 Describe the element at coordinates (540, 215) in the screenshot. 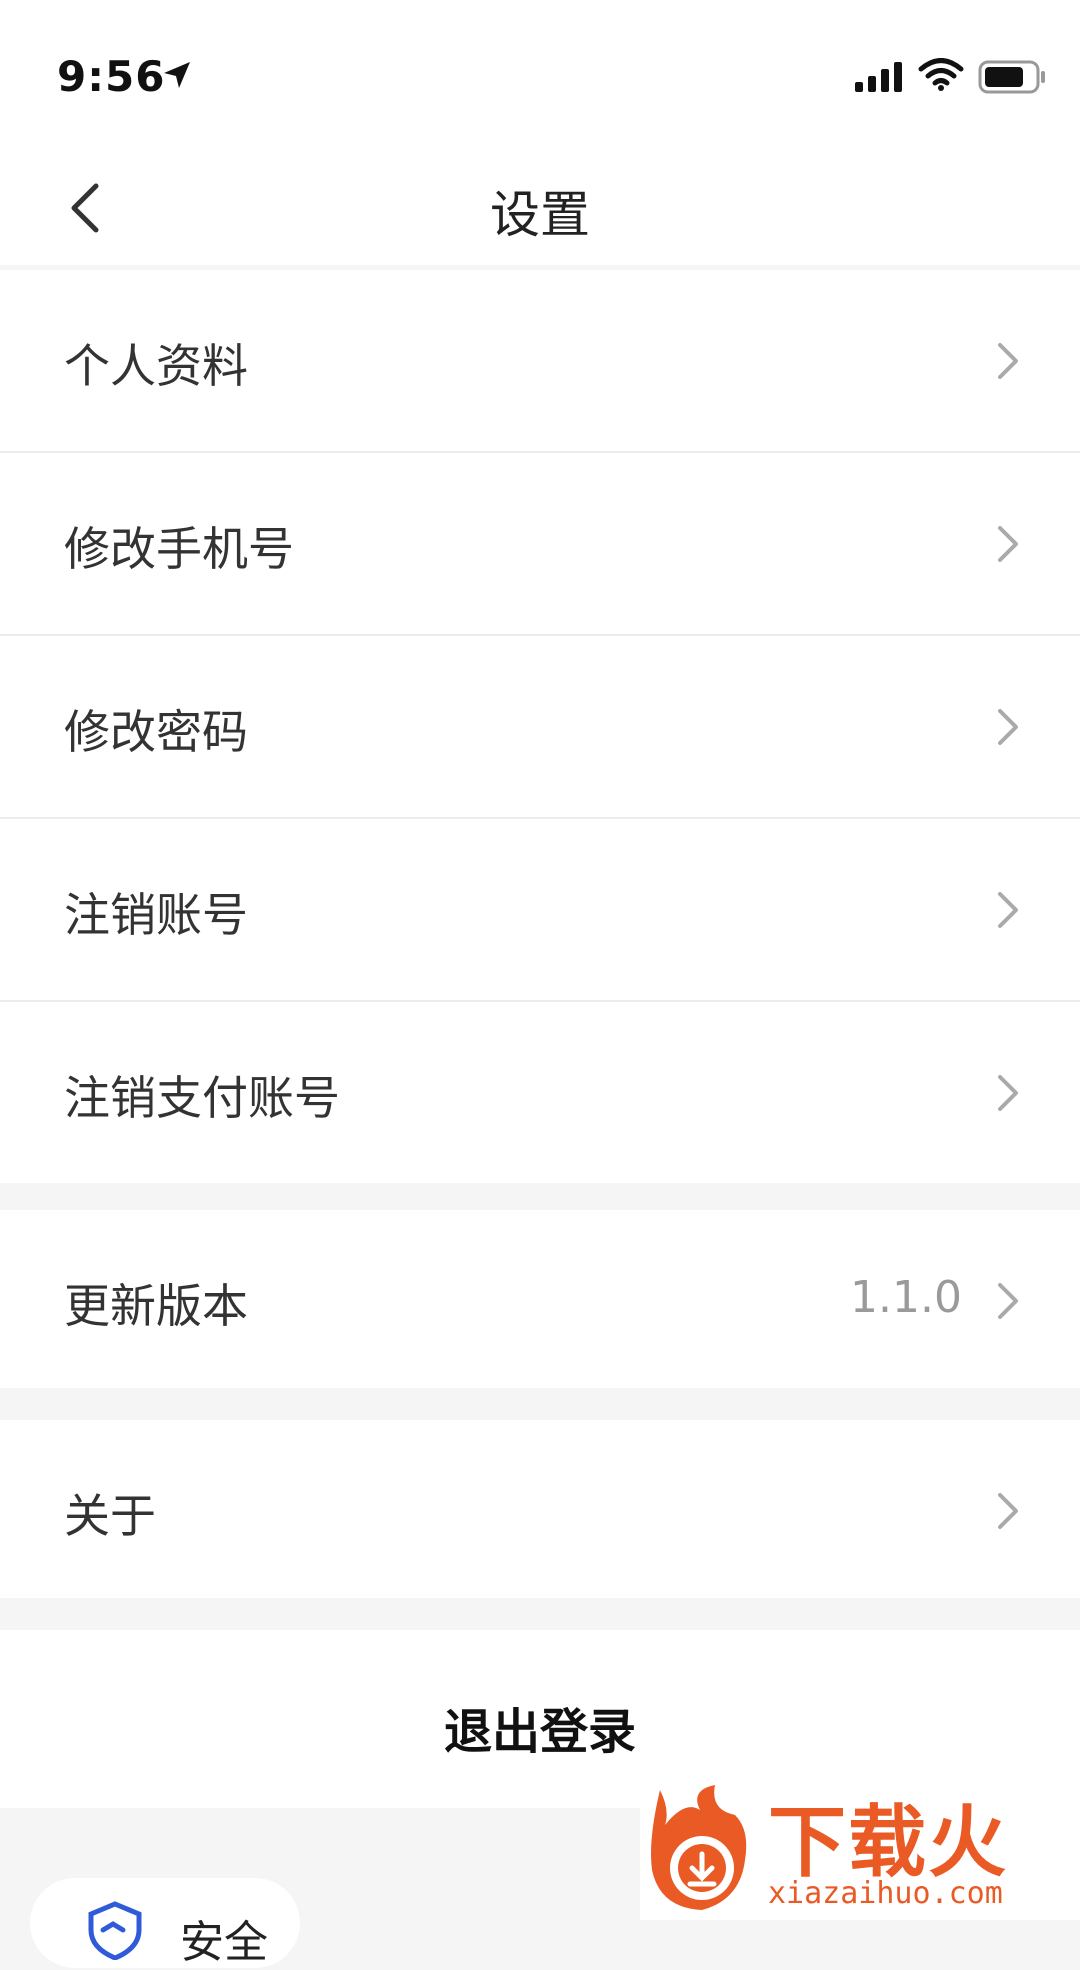

I see `page-title: 设置` at that location.